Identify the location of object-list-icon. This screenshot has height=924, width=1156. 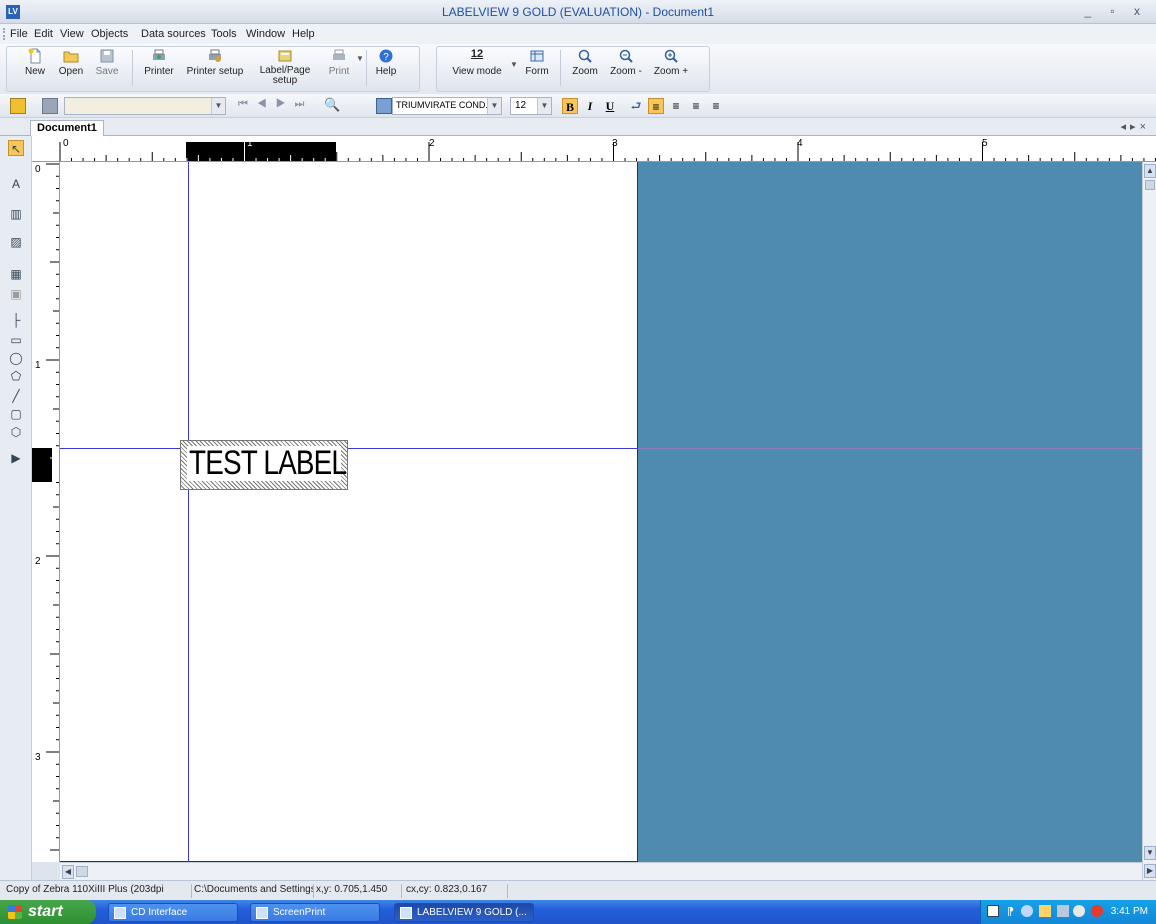
(50, 106).